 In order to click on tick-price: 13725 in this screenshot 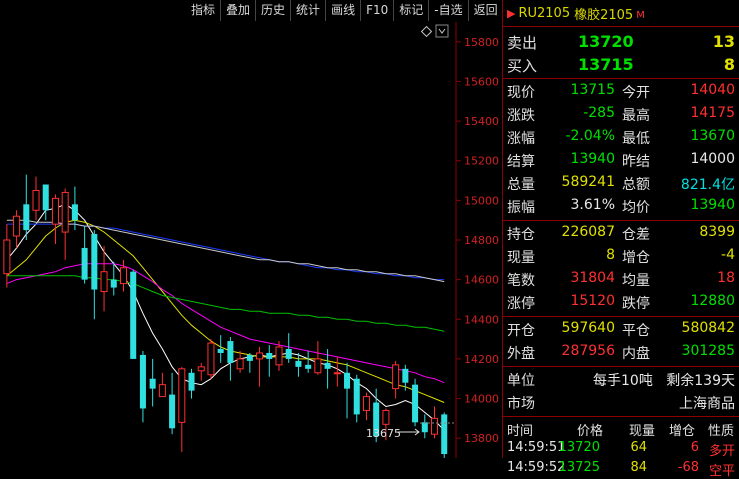, I will do `click(579, 467)`.